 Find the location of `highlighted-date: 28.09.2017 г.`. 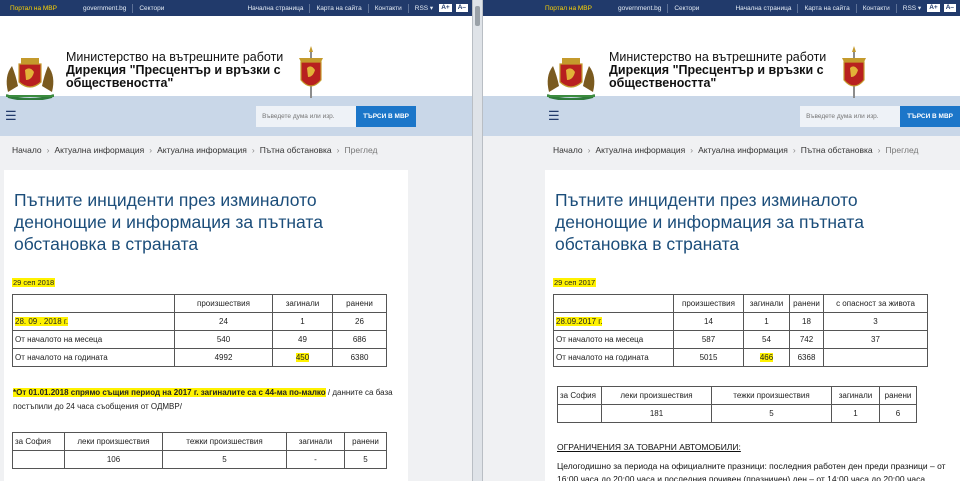

highlighted-date: 28.09.2017 г. is located at coordinates (579, 321).